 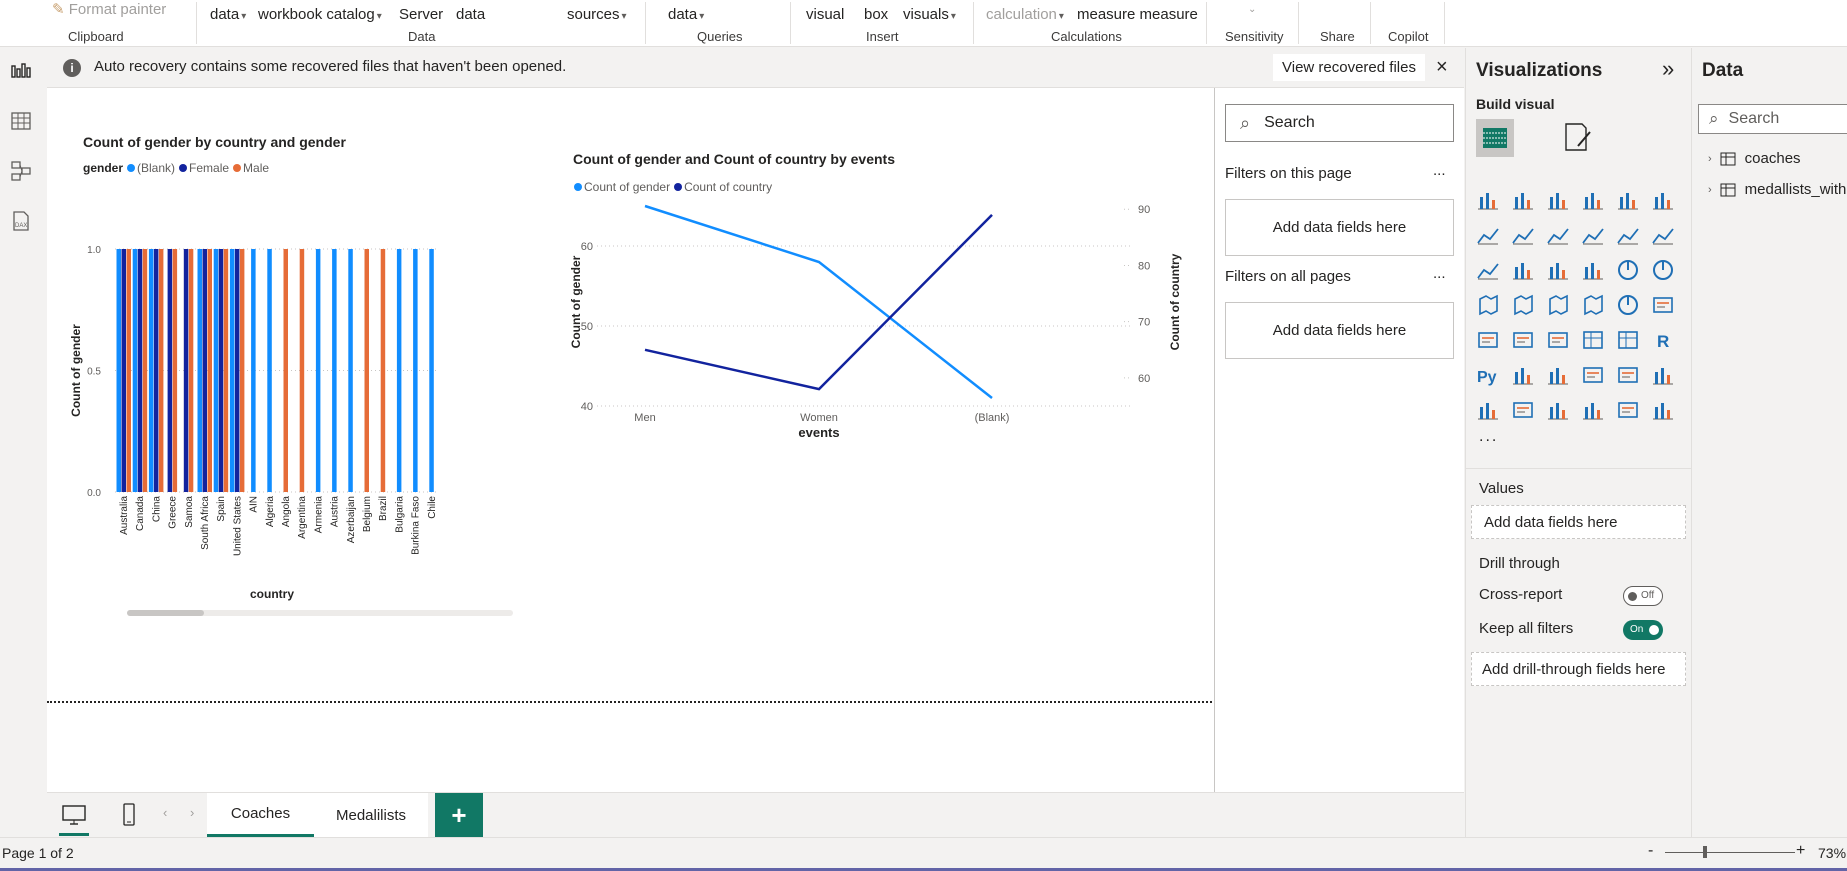 I want to click on card-icon, so click(x=1663, y=305).